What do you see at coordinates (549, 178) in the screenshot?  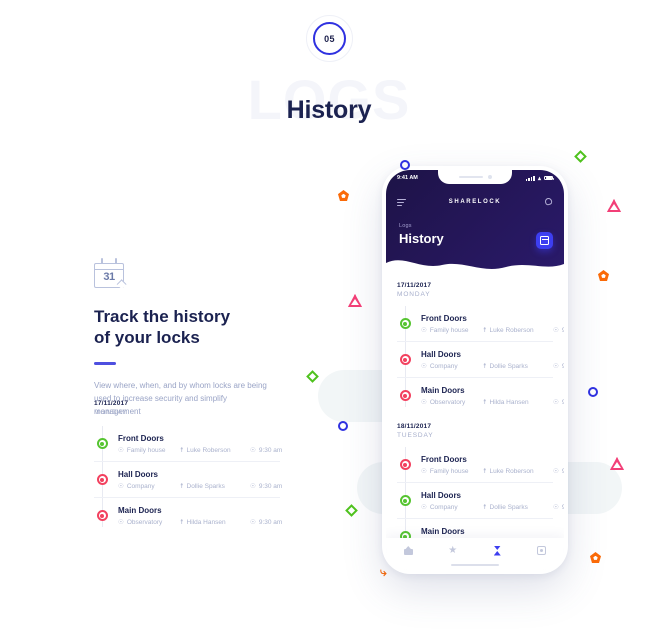 I see `battery-icon` at bounding box center [549, 178].